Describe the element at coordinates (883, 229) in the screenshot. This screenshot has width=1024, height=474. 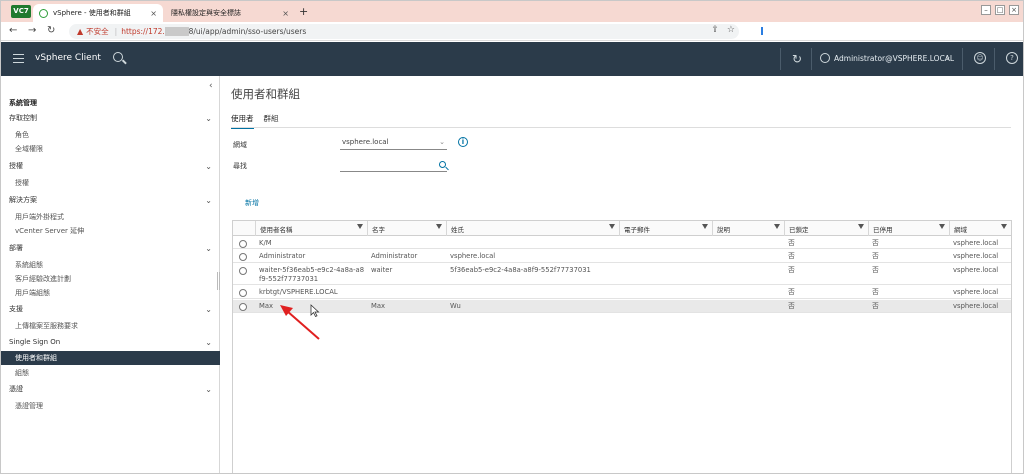
I see `column-label: 已停用` at that location.